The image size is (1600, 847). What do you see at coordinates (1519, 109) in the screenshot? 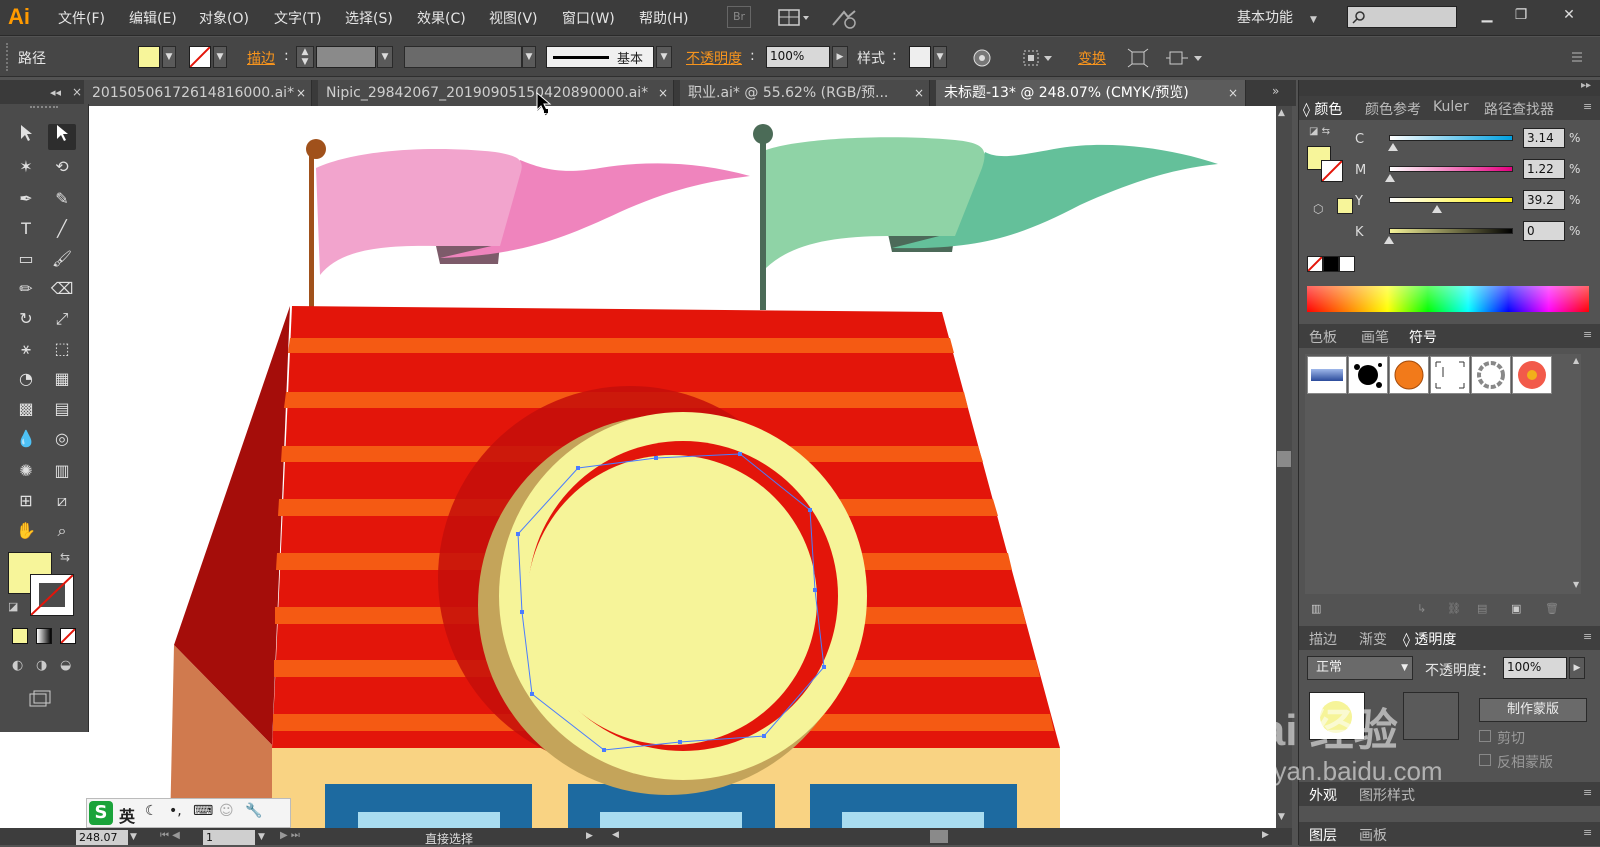
I see `tab-pathfinder: 路径查找器` at bounding box center [1519, 109].